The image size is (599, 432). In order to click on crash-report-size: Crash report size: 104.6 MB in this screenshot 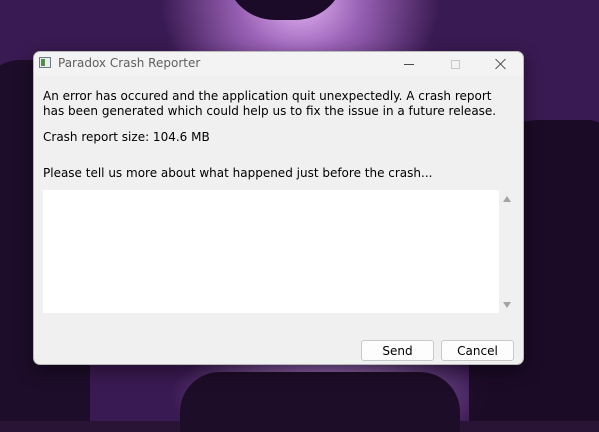, I will do `click(126, 137)`.